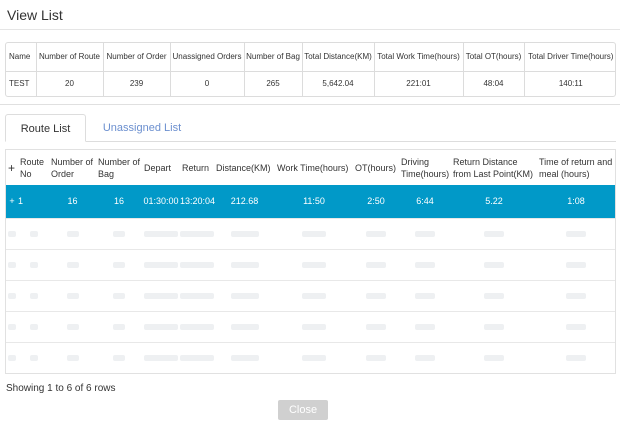  What do you see at coordinates (419, 83) in the screenshot?
I see `summary-cell: 221:01` at bounding box center [419, 83].